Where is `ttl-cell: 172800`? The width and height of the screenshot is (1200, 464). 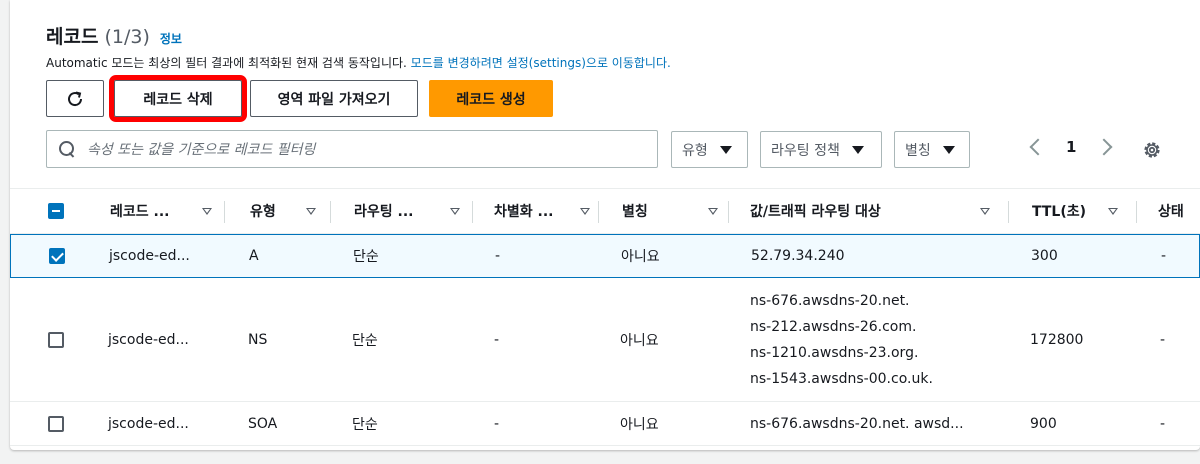 ttl-cell: 172800 is located at coordinates (1057, 340).